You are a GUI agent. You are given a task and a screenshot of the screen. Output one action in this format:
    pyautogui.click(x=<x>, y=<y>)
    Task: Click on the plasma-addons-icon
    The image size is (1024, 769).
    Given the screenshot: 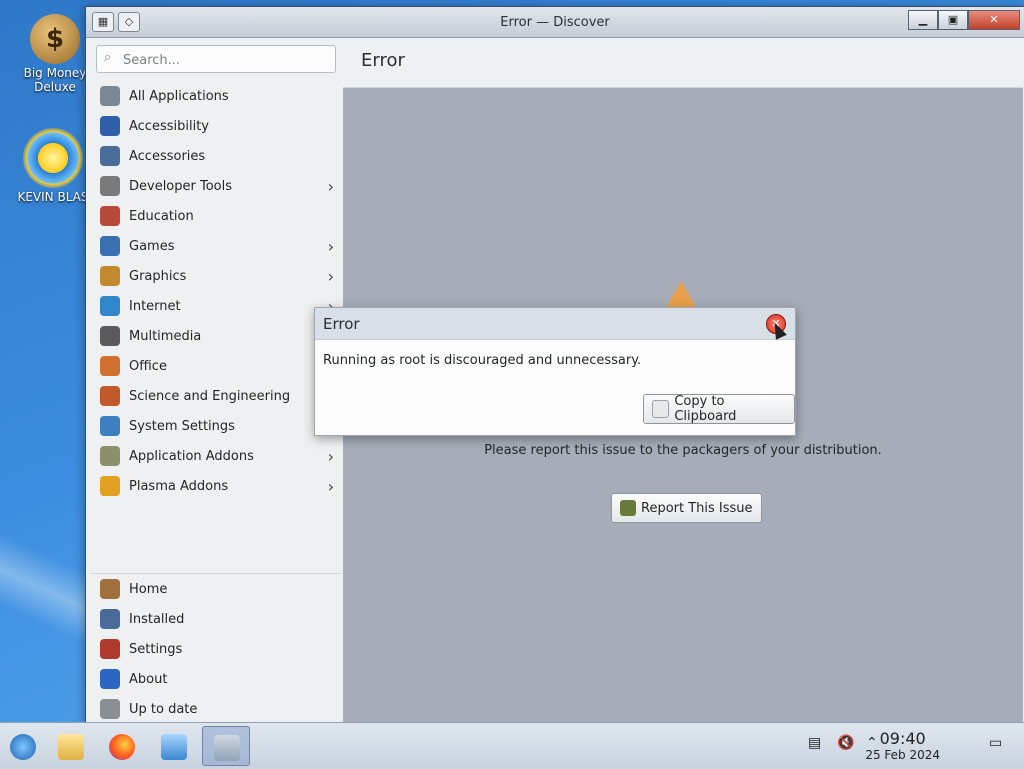 What is the action you would take?
    pyautogui.click(x=110, y=486)
    